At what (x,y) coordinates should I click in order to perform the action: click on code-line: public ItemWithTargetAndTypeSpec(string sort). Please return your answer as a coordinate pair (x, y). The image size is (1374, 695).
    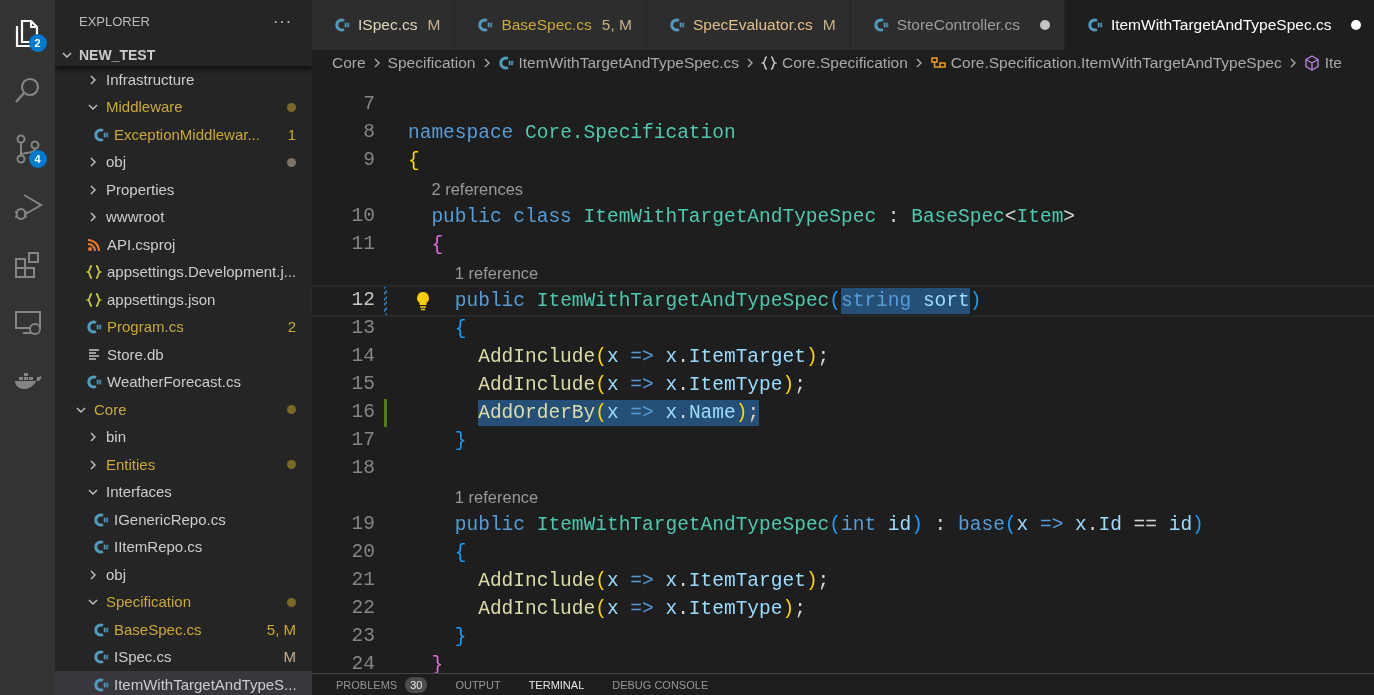
    Looking at the image, I should click on (717, 301).